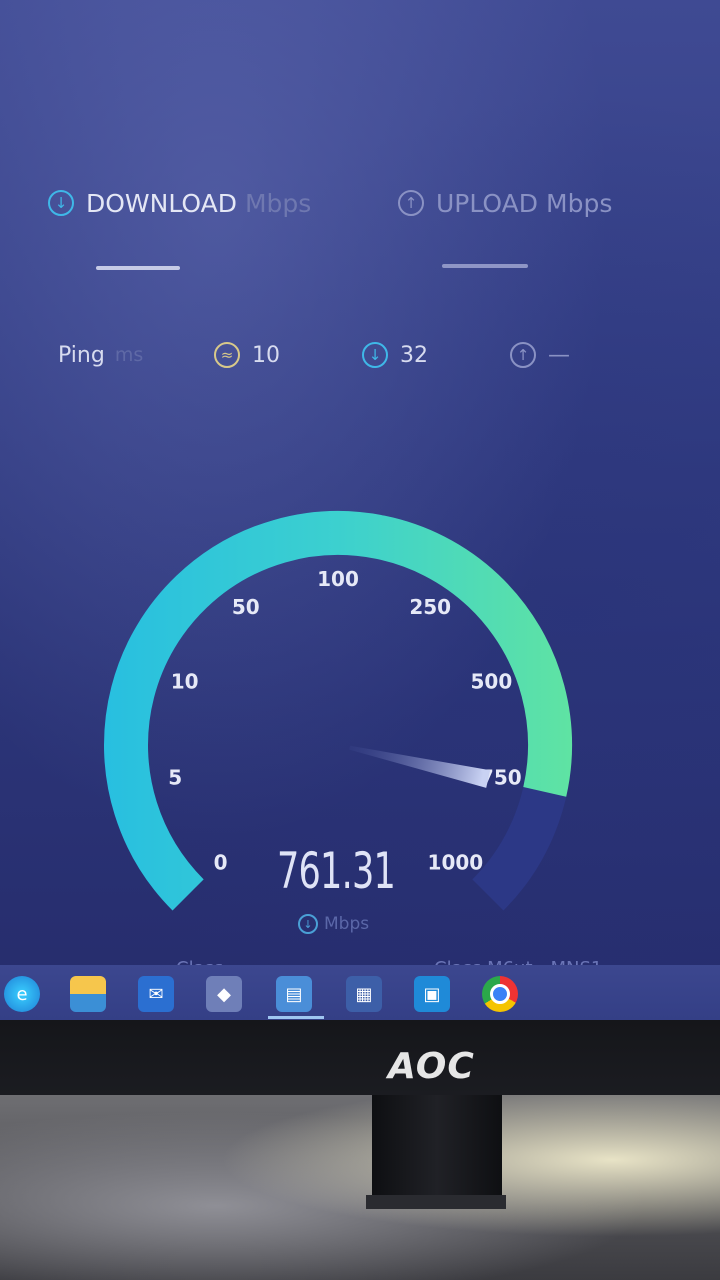 The image size is (720, 1280). I want to click on monitor-brand-logo: AOC, so click(431, 1066).